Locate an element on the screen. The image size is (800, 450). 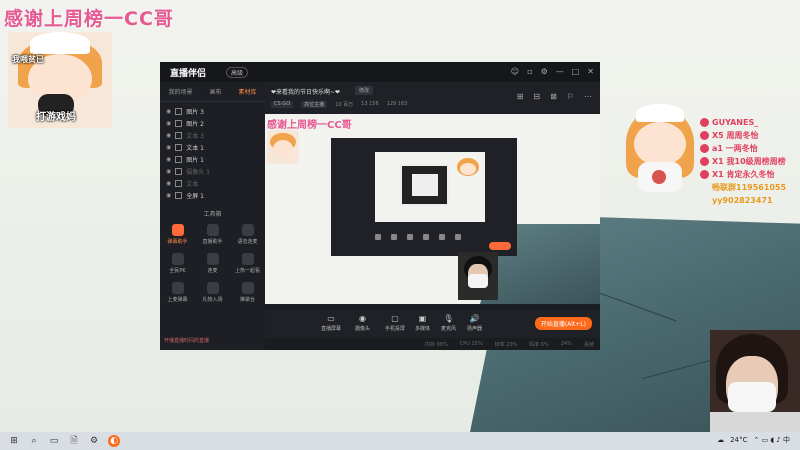
stream-stats: CS:GO 高位主播 10 百万 13 156 129 163 is located at coordinates (339, 104).